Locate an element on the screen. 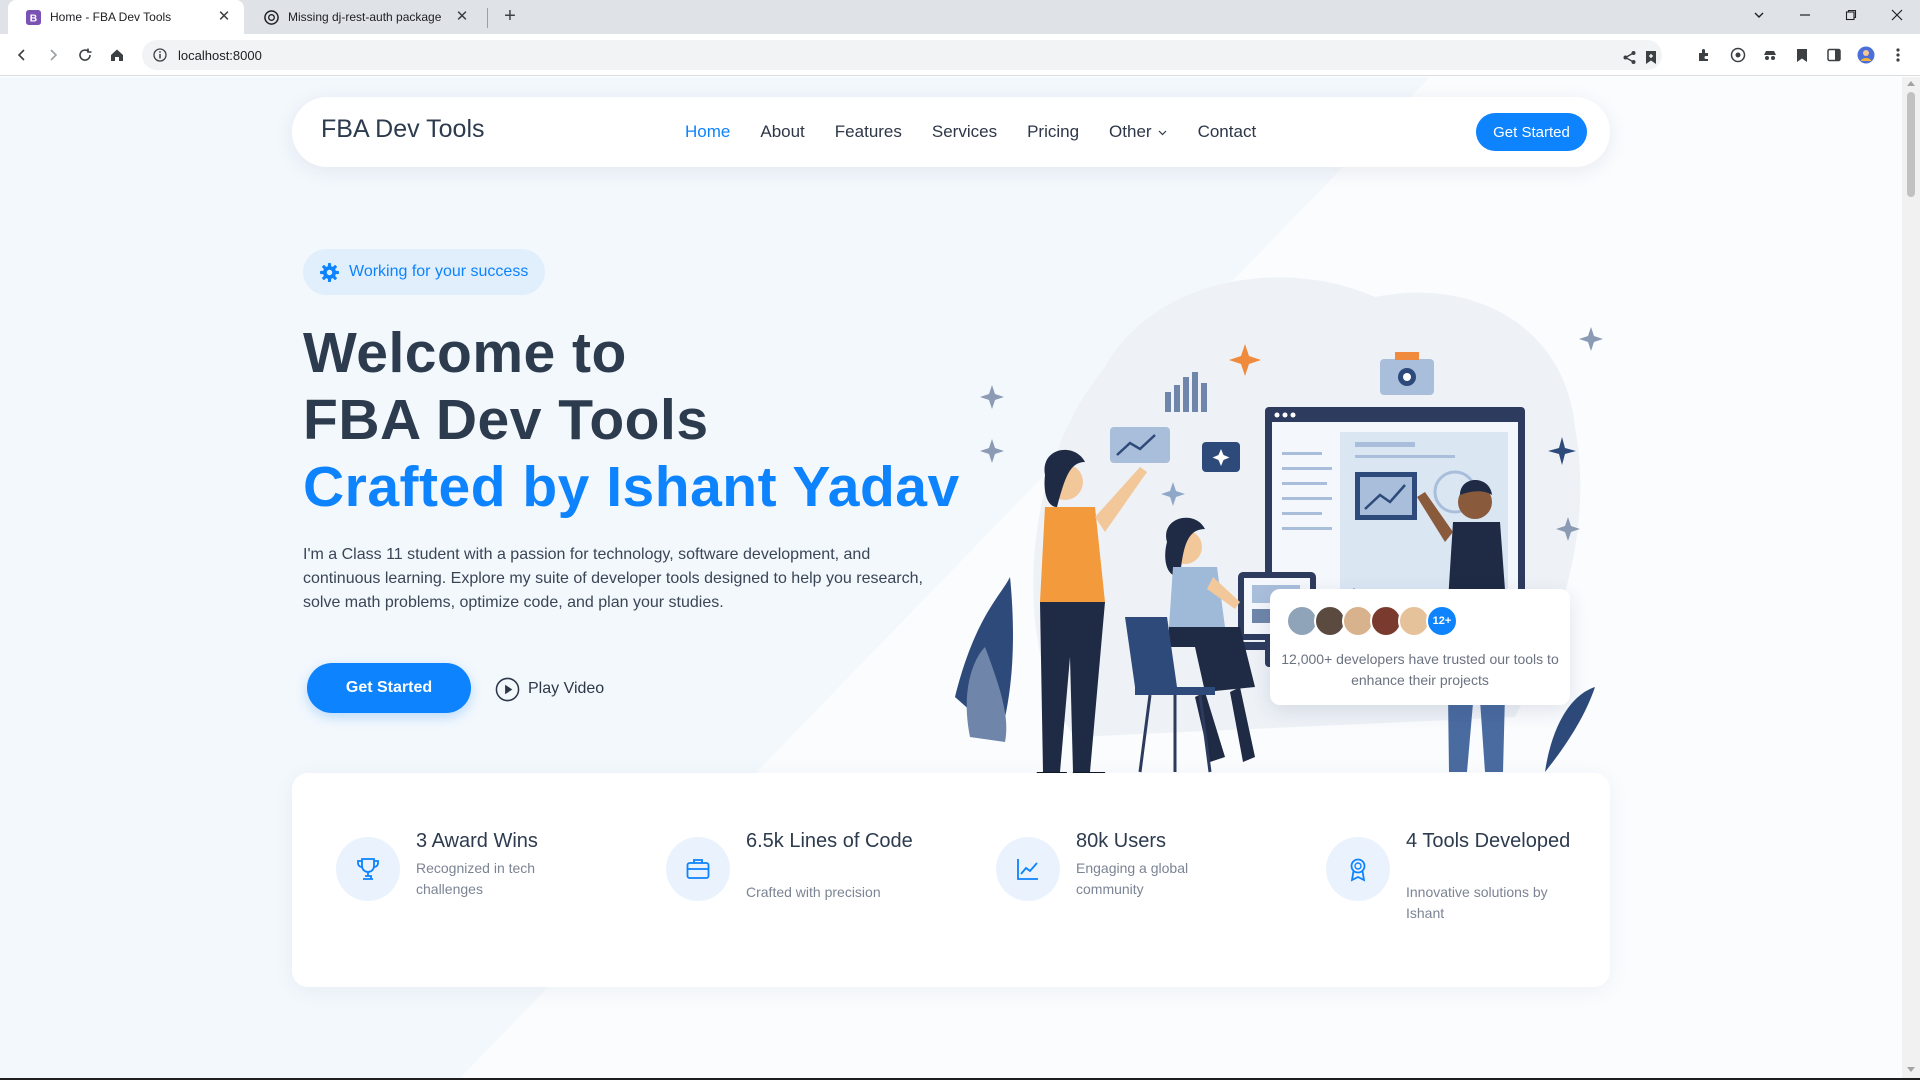 The height and width of the screenshot is (1080, 1920). stat-title: 80k Users is located at coordinates (1121, 841).